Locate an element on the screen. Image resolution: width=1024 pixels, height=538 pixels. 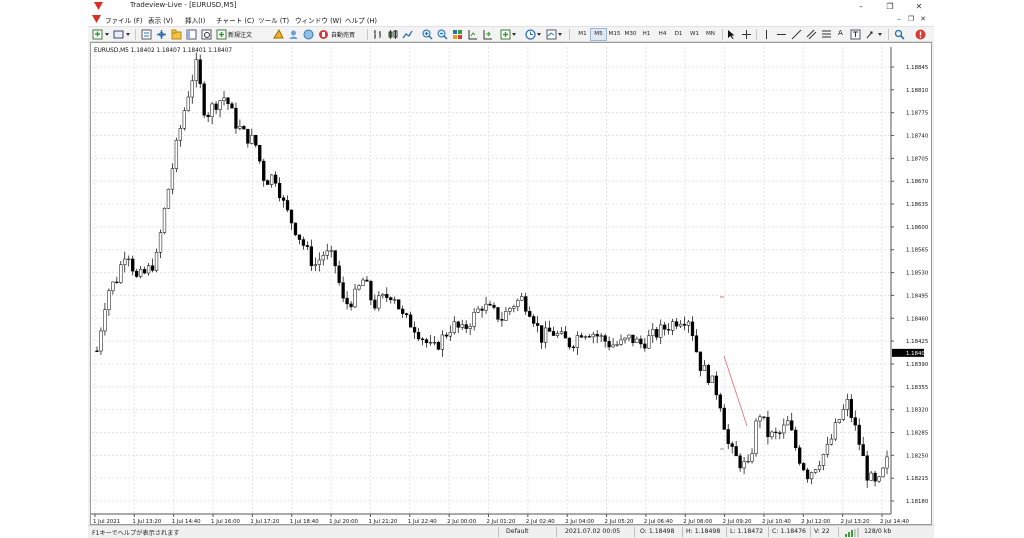
timeframe-h4: H4 is located at coordinates (662, 34).